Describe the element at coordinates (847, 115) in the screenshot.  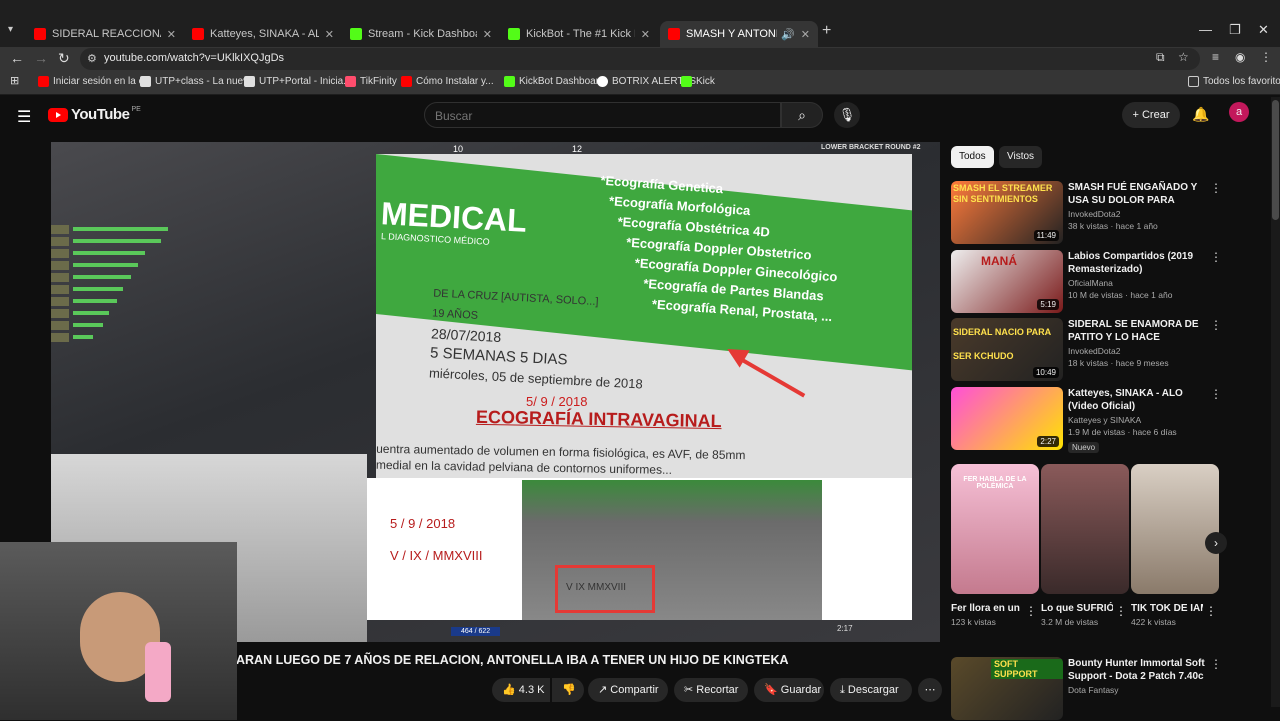
I see `voice-search-button: 🎙` at that location.